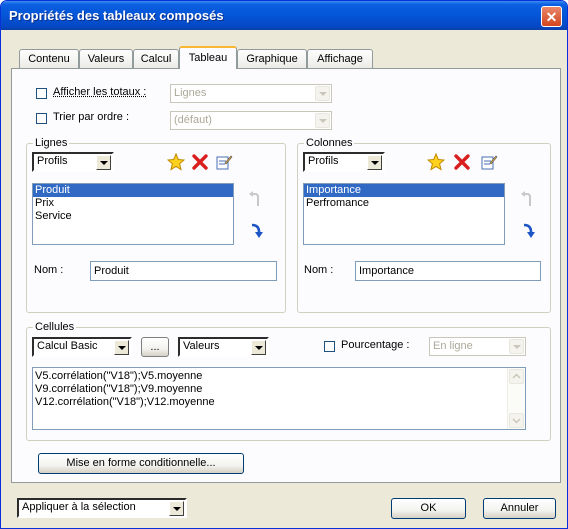 The width and height of the screenshot is (568, 529). I want to click on close-button: ✕, so click(551, 16).